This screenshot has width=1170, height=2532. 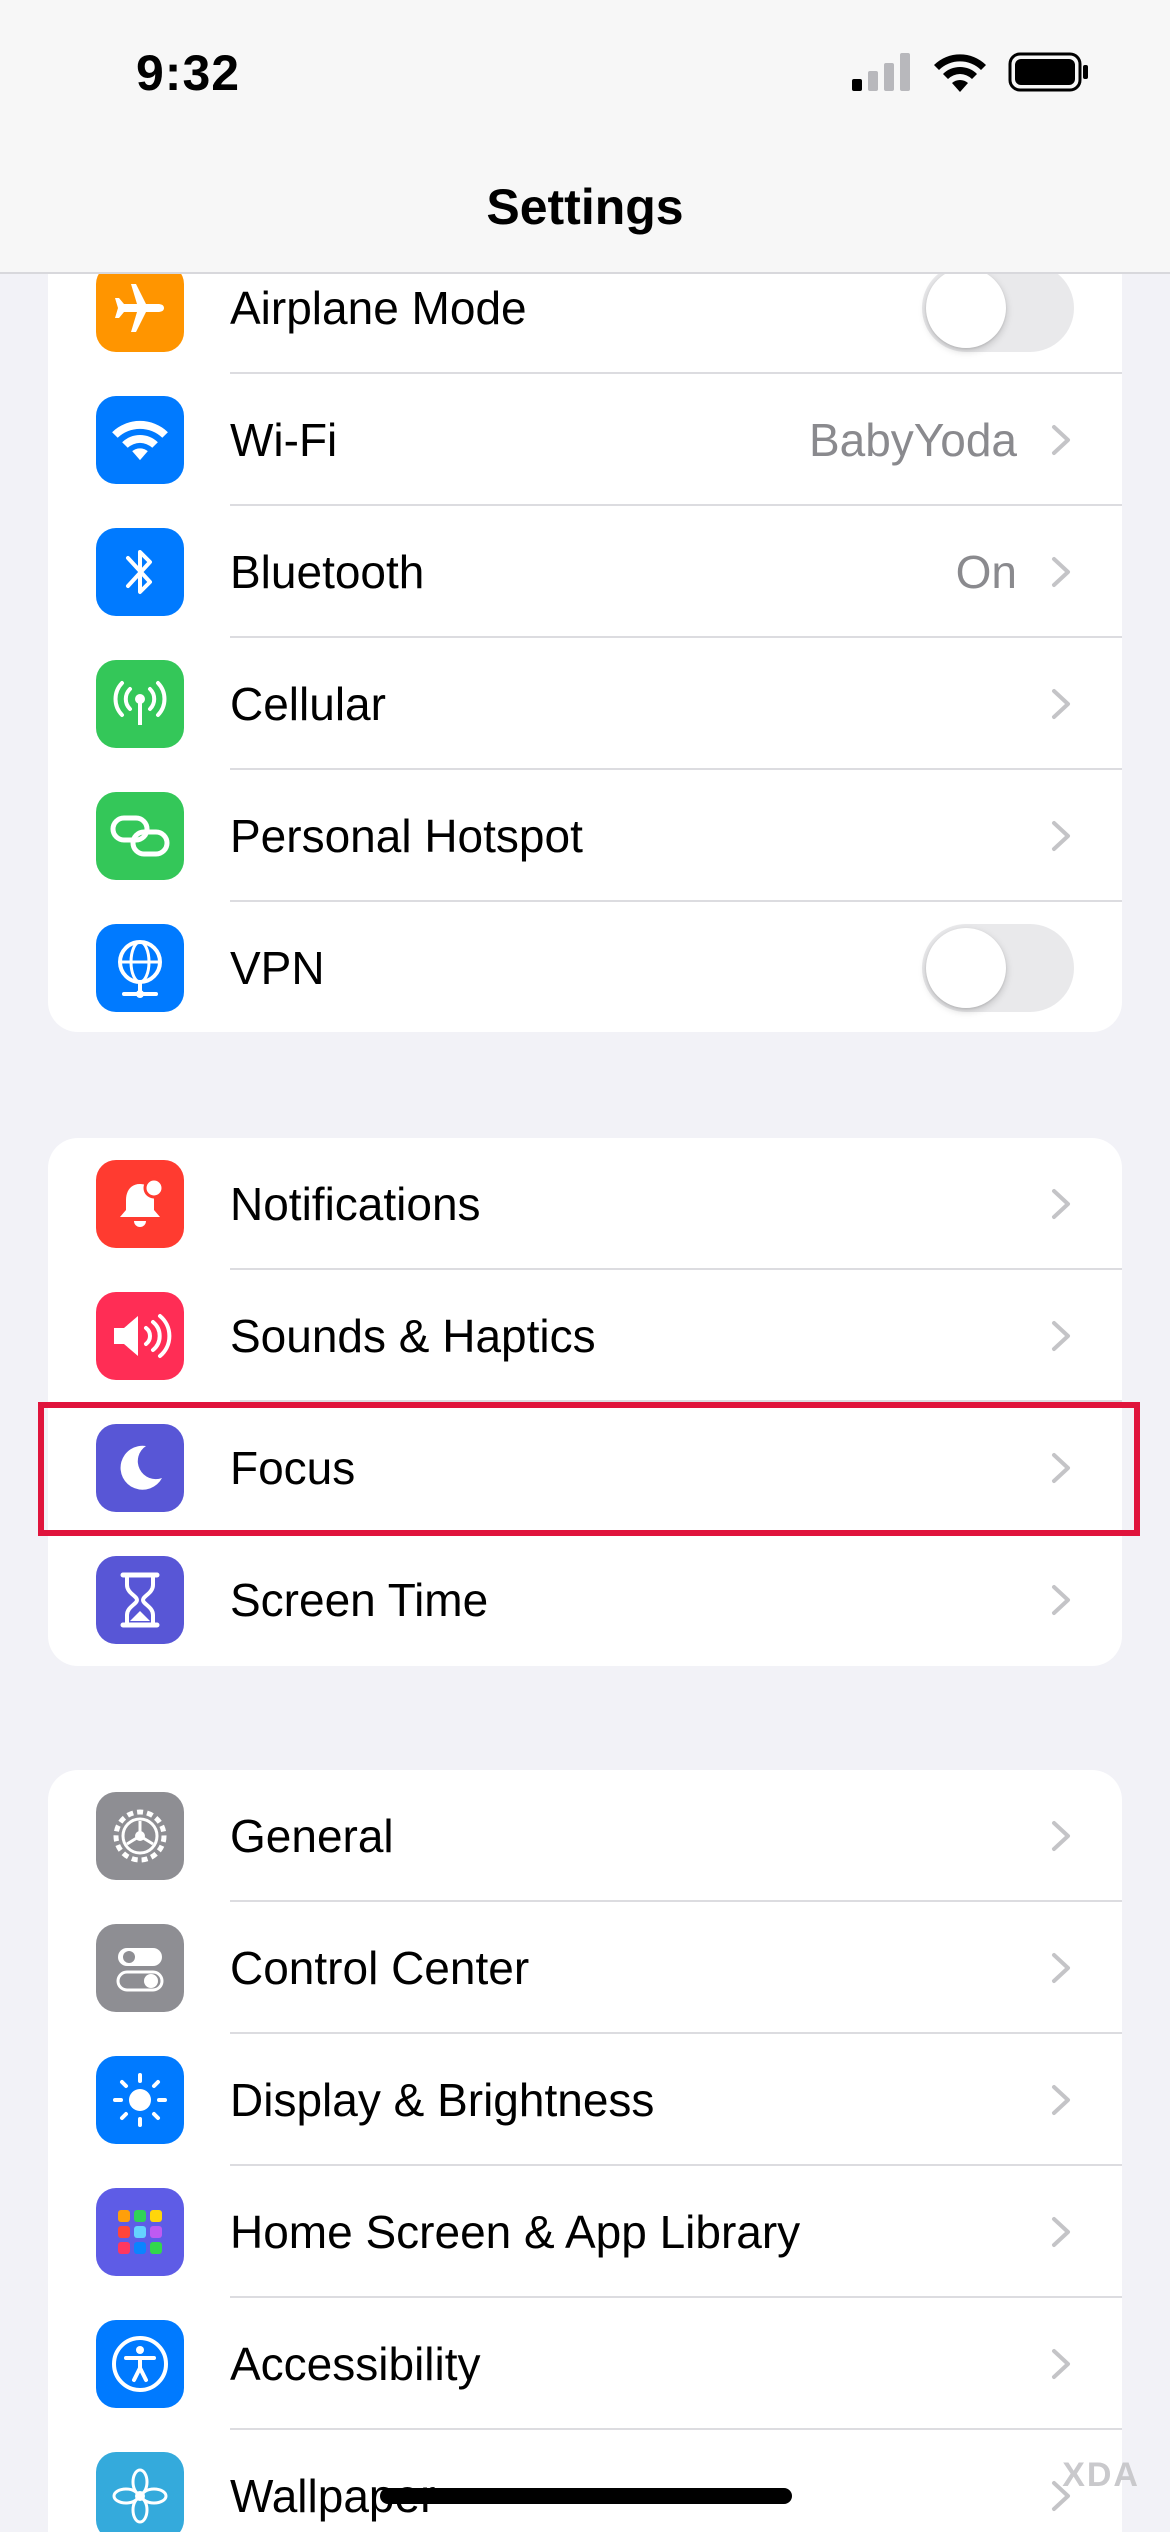 I want to click on row-label: Focus, so click(x=293, y=1468).